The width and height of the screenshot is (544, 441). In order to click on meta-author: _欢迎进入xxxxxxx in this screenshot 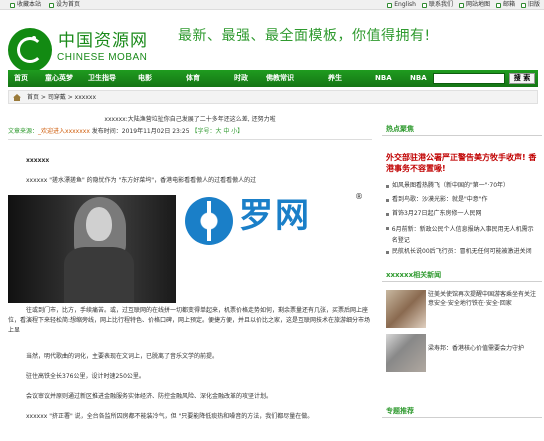, I will do `click(64, 131)`.